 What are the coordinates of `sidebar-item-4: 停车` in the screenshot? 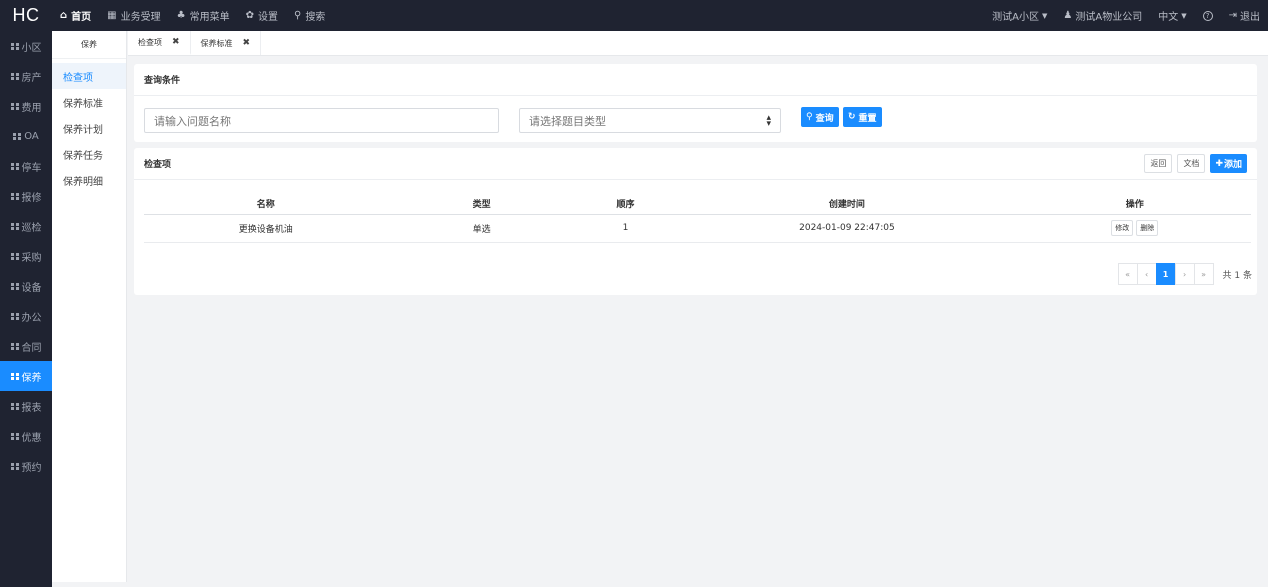 It's located at (26, 166).